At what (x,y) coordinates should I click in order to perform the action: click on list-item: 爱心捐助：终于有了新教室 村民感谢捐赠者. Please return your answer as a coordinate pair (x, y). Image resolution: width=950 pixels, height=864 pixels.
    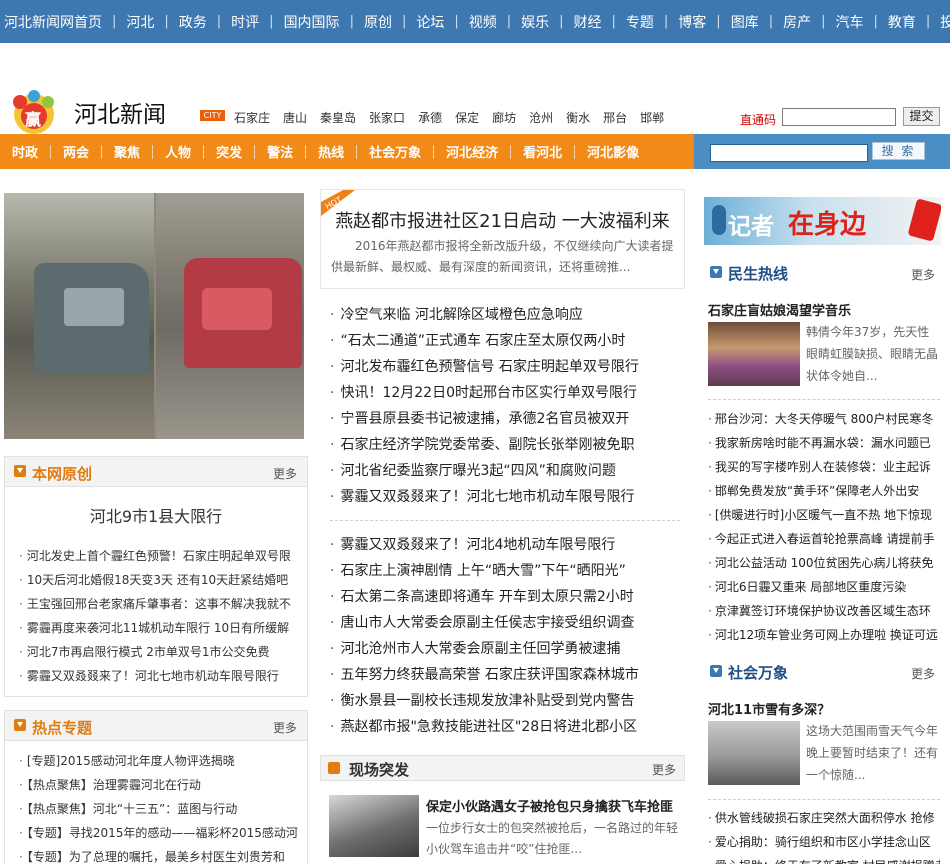
    Looking at the image, I should click on (824, 859).